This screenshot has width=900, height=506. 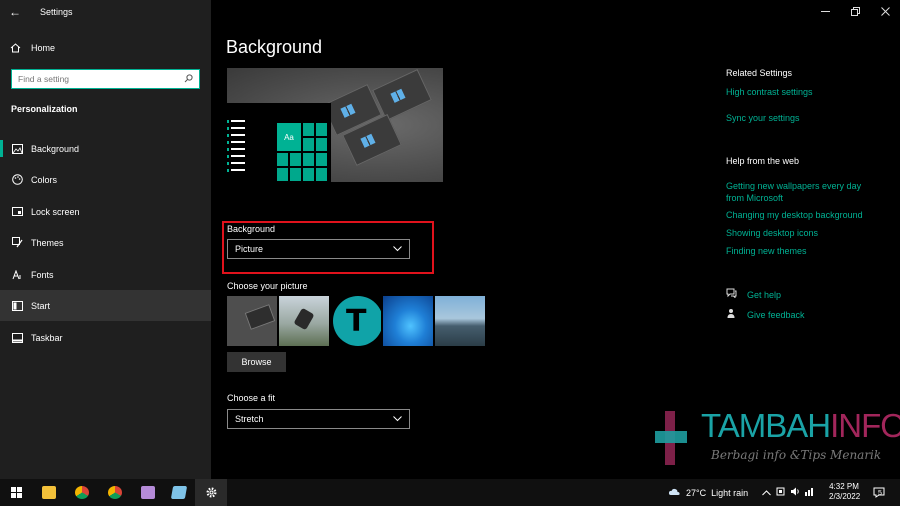 I want to click on font-icon, so click(x=17, y=275).